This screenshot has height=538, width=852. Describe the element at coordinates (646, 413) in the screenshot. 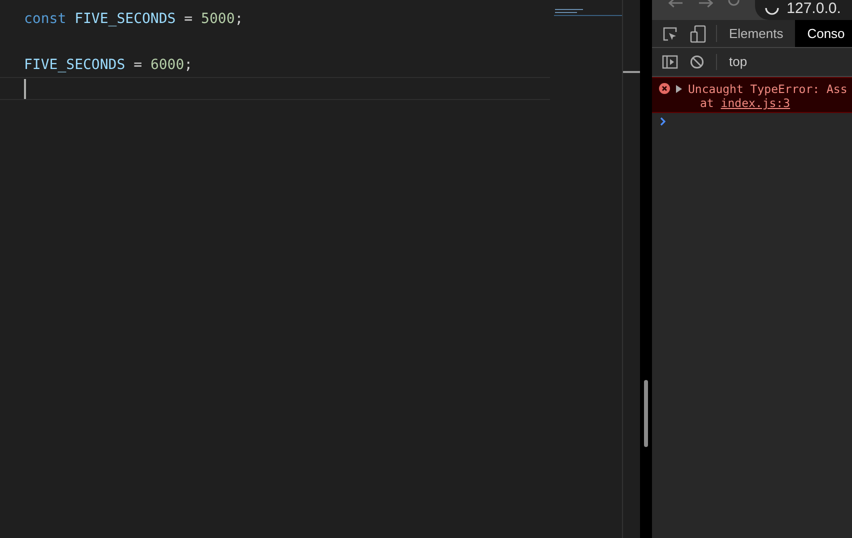

I see `scrollbar-thumb` at that location.